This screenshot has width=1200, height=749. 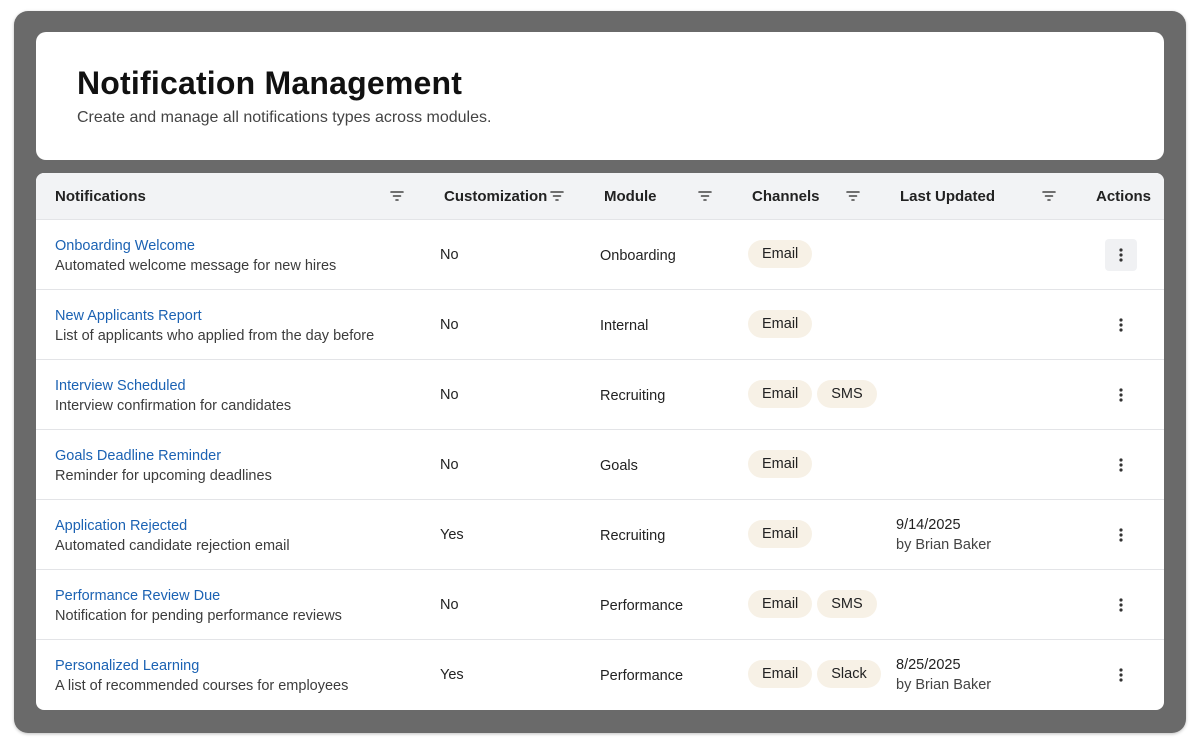 What do you see at coordinates (125, 246) in the screenshot?
I see `notification-title-link: Onboarding Welcome` at bounding box center [125, 246].